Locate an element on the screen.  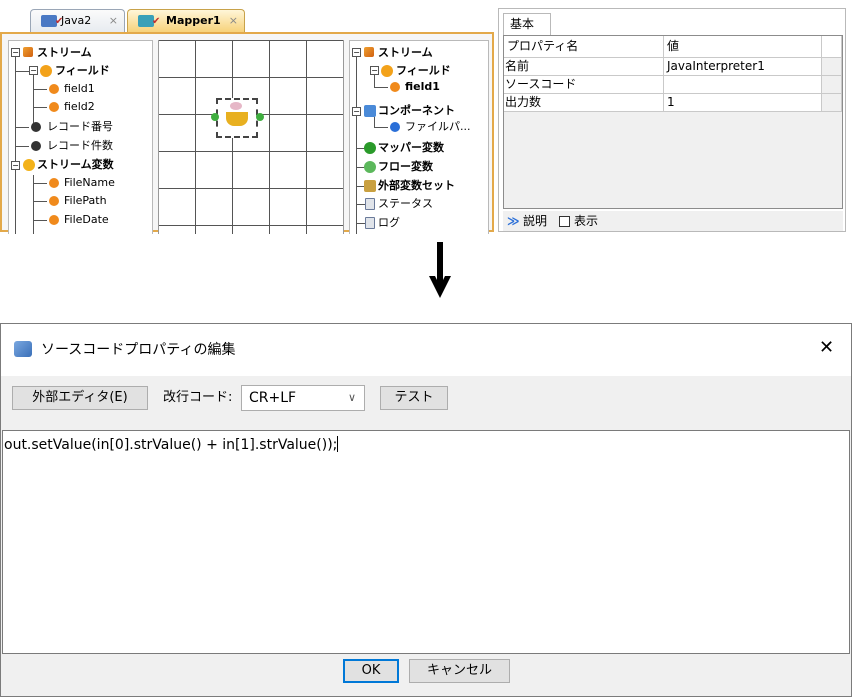
table-row: ソースコード is located at coordinates (673, 85).